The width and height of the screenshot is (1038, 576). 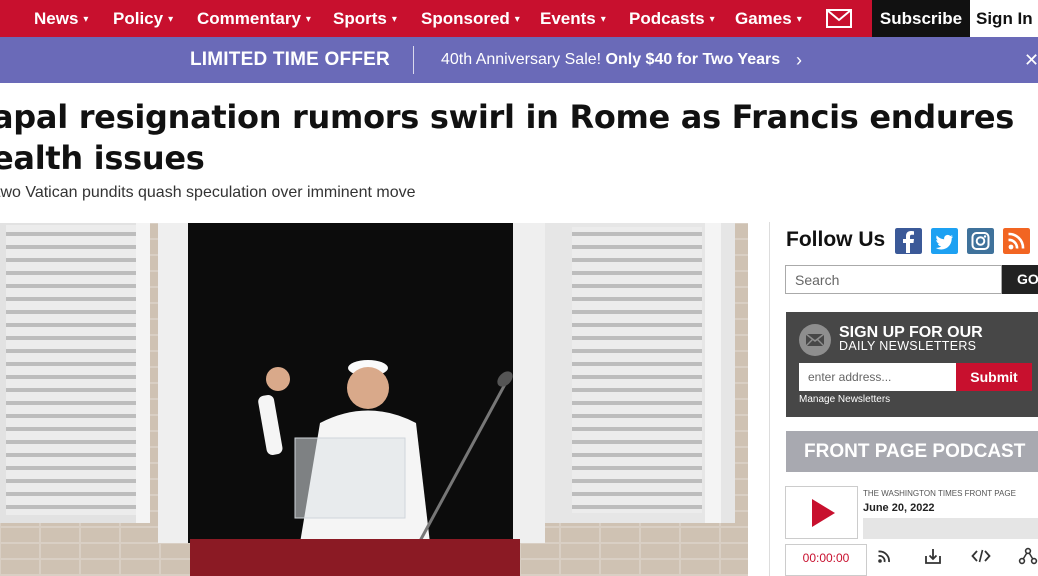 I want to click on follow-us-label: Follow Us, so click(x=836, y=239).